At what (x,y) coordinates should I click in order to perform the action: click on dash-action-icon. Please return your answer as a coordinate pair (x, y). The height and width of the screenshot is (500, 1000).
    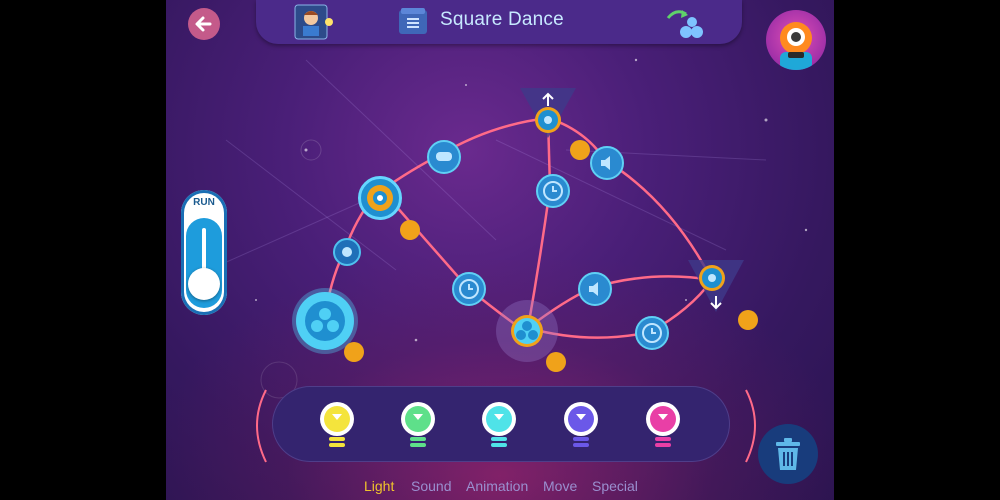
    Looking at the image, I should click on (527, 331).